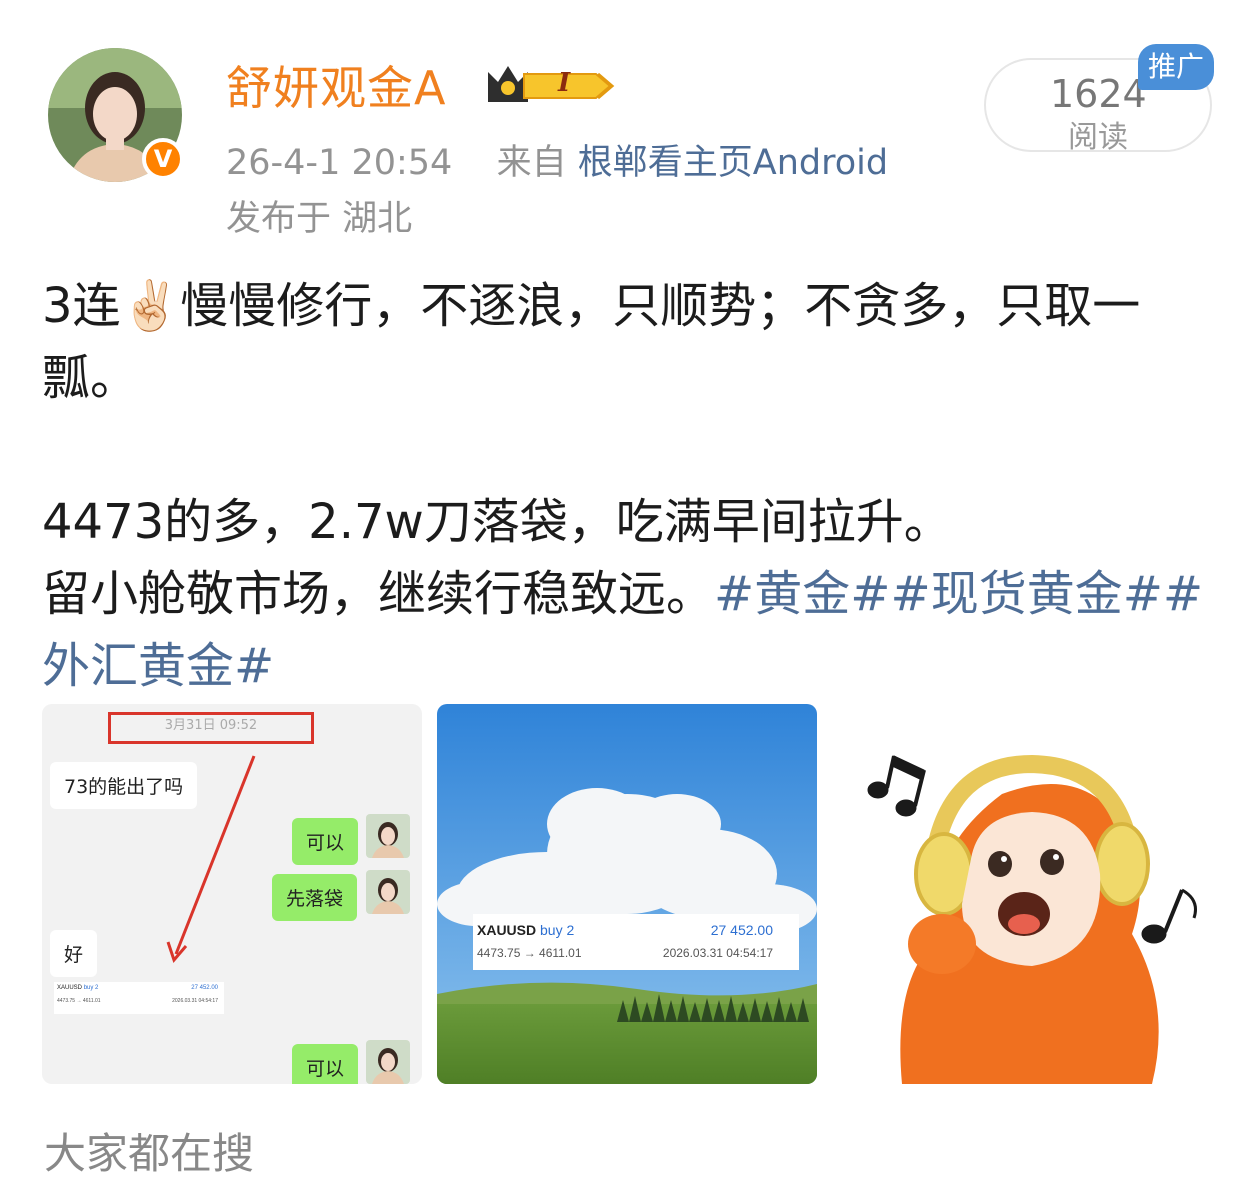 The height and width of the screenshot is (1182, 1256). What do you see at coordinates (1176, 67) in the screenshot?
I see `promo-tag: 推广` at bounding box center [1176, 67].